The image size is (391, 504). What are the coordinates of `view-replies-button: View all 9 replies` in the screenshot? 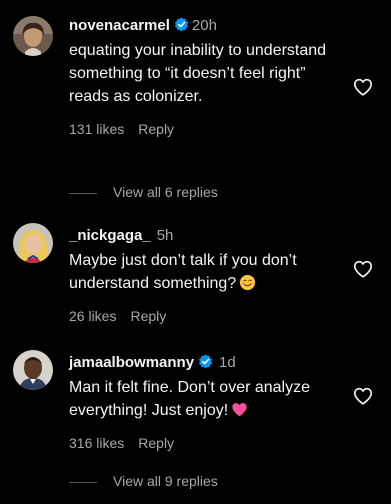 It's located at (143, 481).